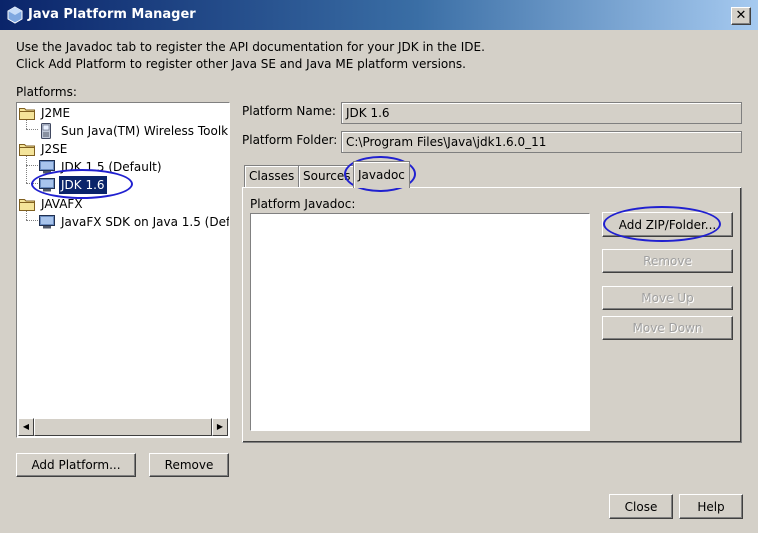  I want to click on scroll-left-icon: ◀, so click(26, 427).